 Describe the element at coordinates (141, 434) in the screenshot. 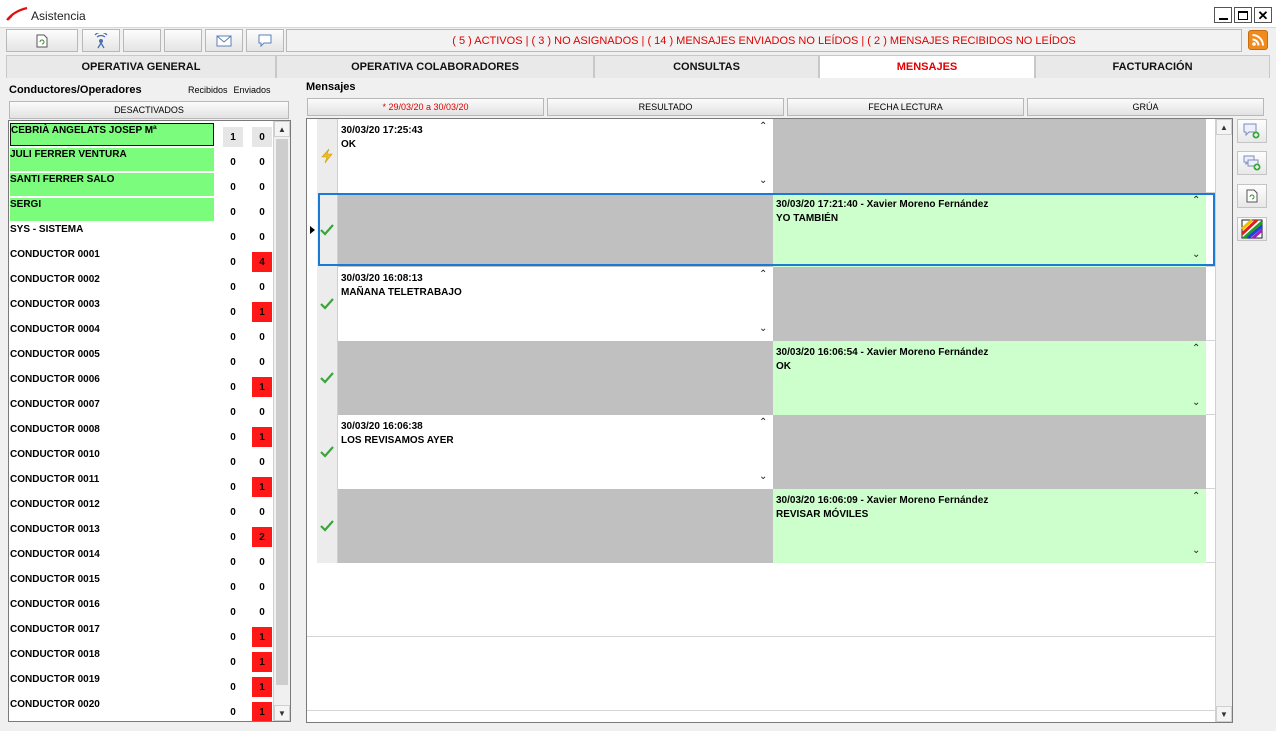

I see `driver-row: CONDUCTOR 0008 0 1` at that location.